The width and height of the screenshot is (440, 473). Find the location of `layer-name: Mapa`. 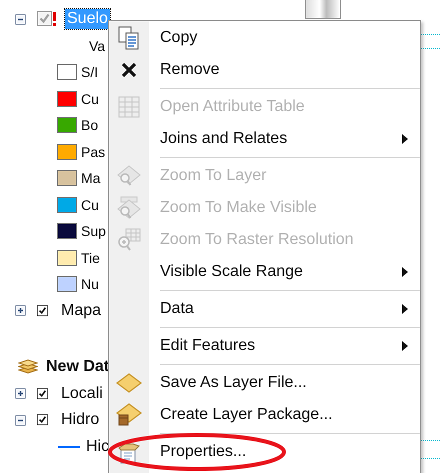

layer-name: Mapa is located at coordinates (81, 310).